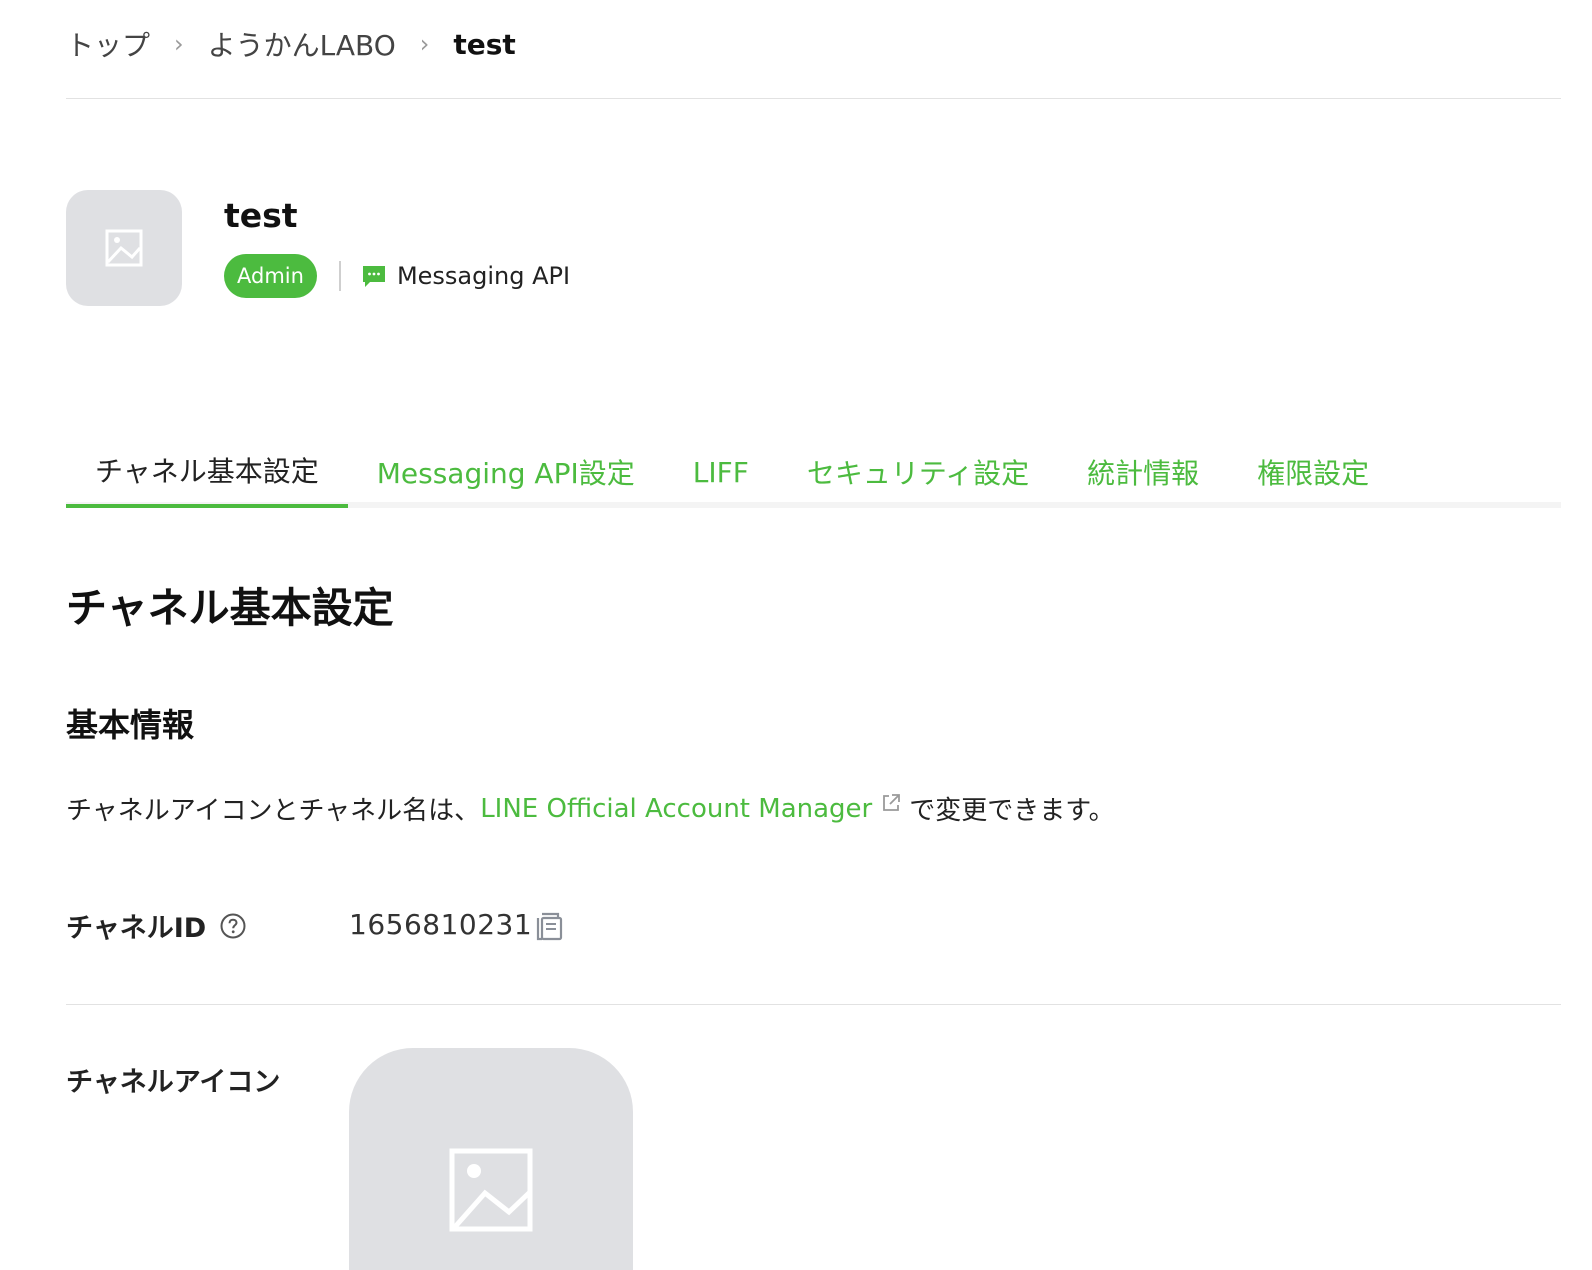 Image resolution: width=1592 pixels, height=1270 pixels. What do you see at coordinates (918, 472) in the screenshot?
I see `tab-security: セキュリティ設定` at bounding box center [918, 472].